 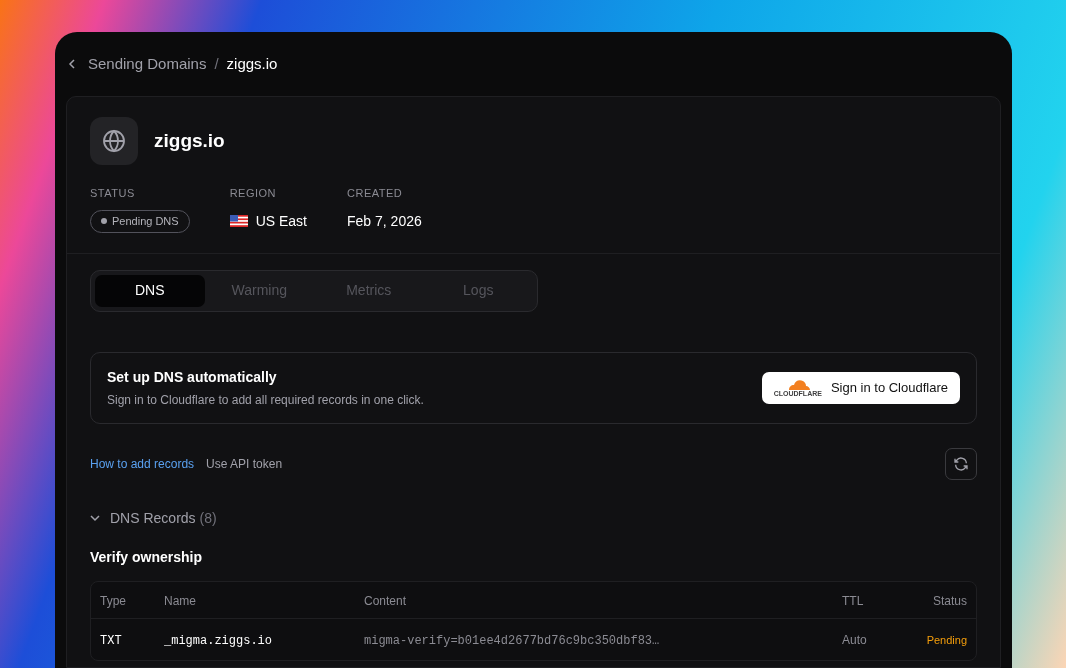 What do you see at coordinates (113, 600) in the screenshot?
I see `column-header: Type` at bounding box center [113, 600].